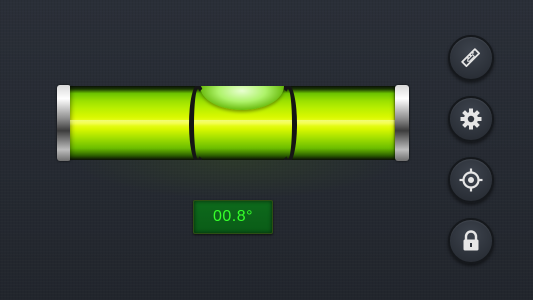 This screenshot has width=533, height=300. Describe the element at coordinates (233, 217) in the screenshot. I see `angle-readout: 00.8°` at that location.